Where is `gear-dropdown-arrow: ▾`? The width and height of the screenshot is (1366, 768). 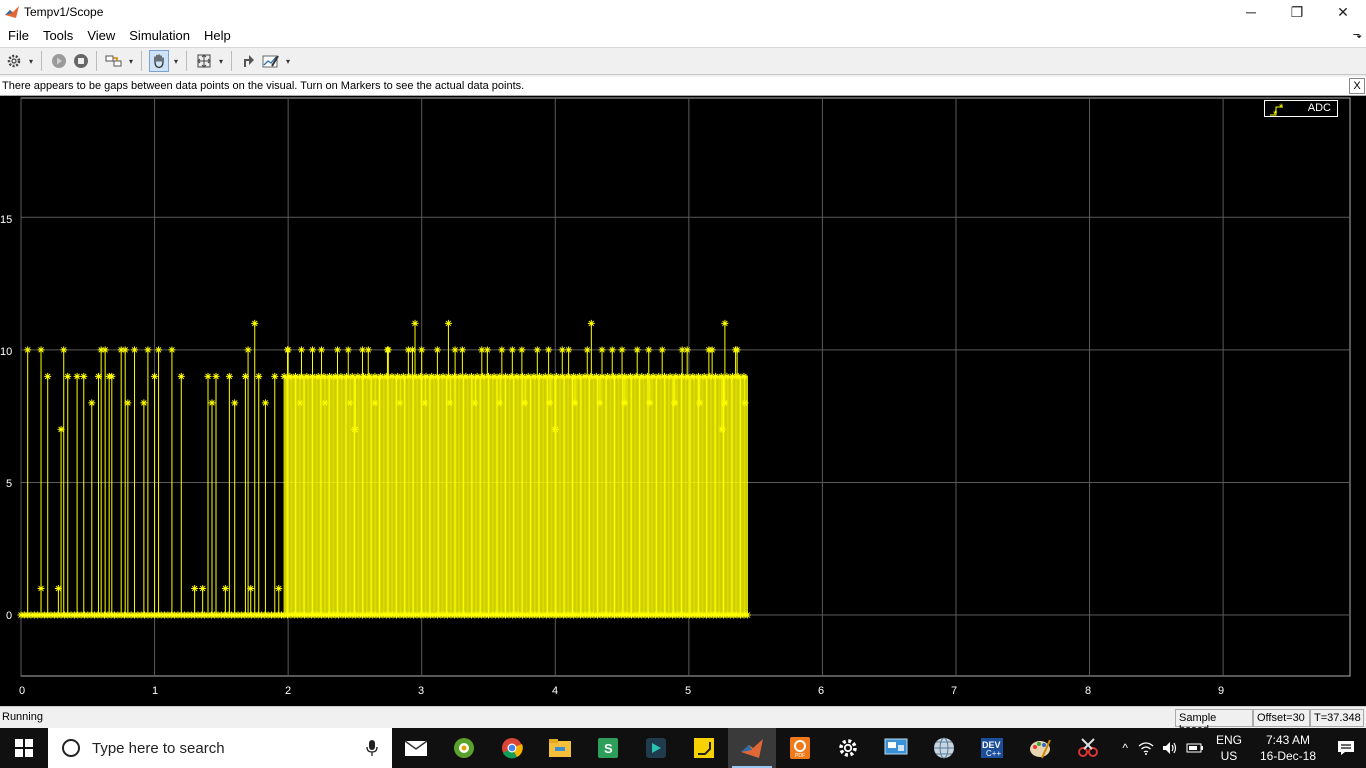
gear-dropdown-arrow: ▾ is located at coordinates (31, 61).